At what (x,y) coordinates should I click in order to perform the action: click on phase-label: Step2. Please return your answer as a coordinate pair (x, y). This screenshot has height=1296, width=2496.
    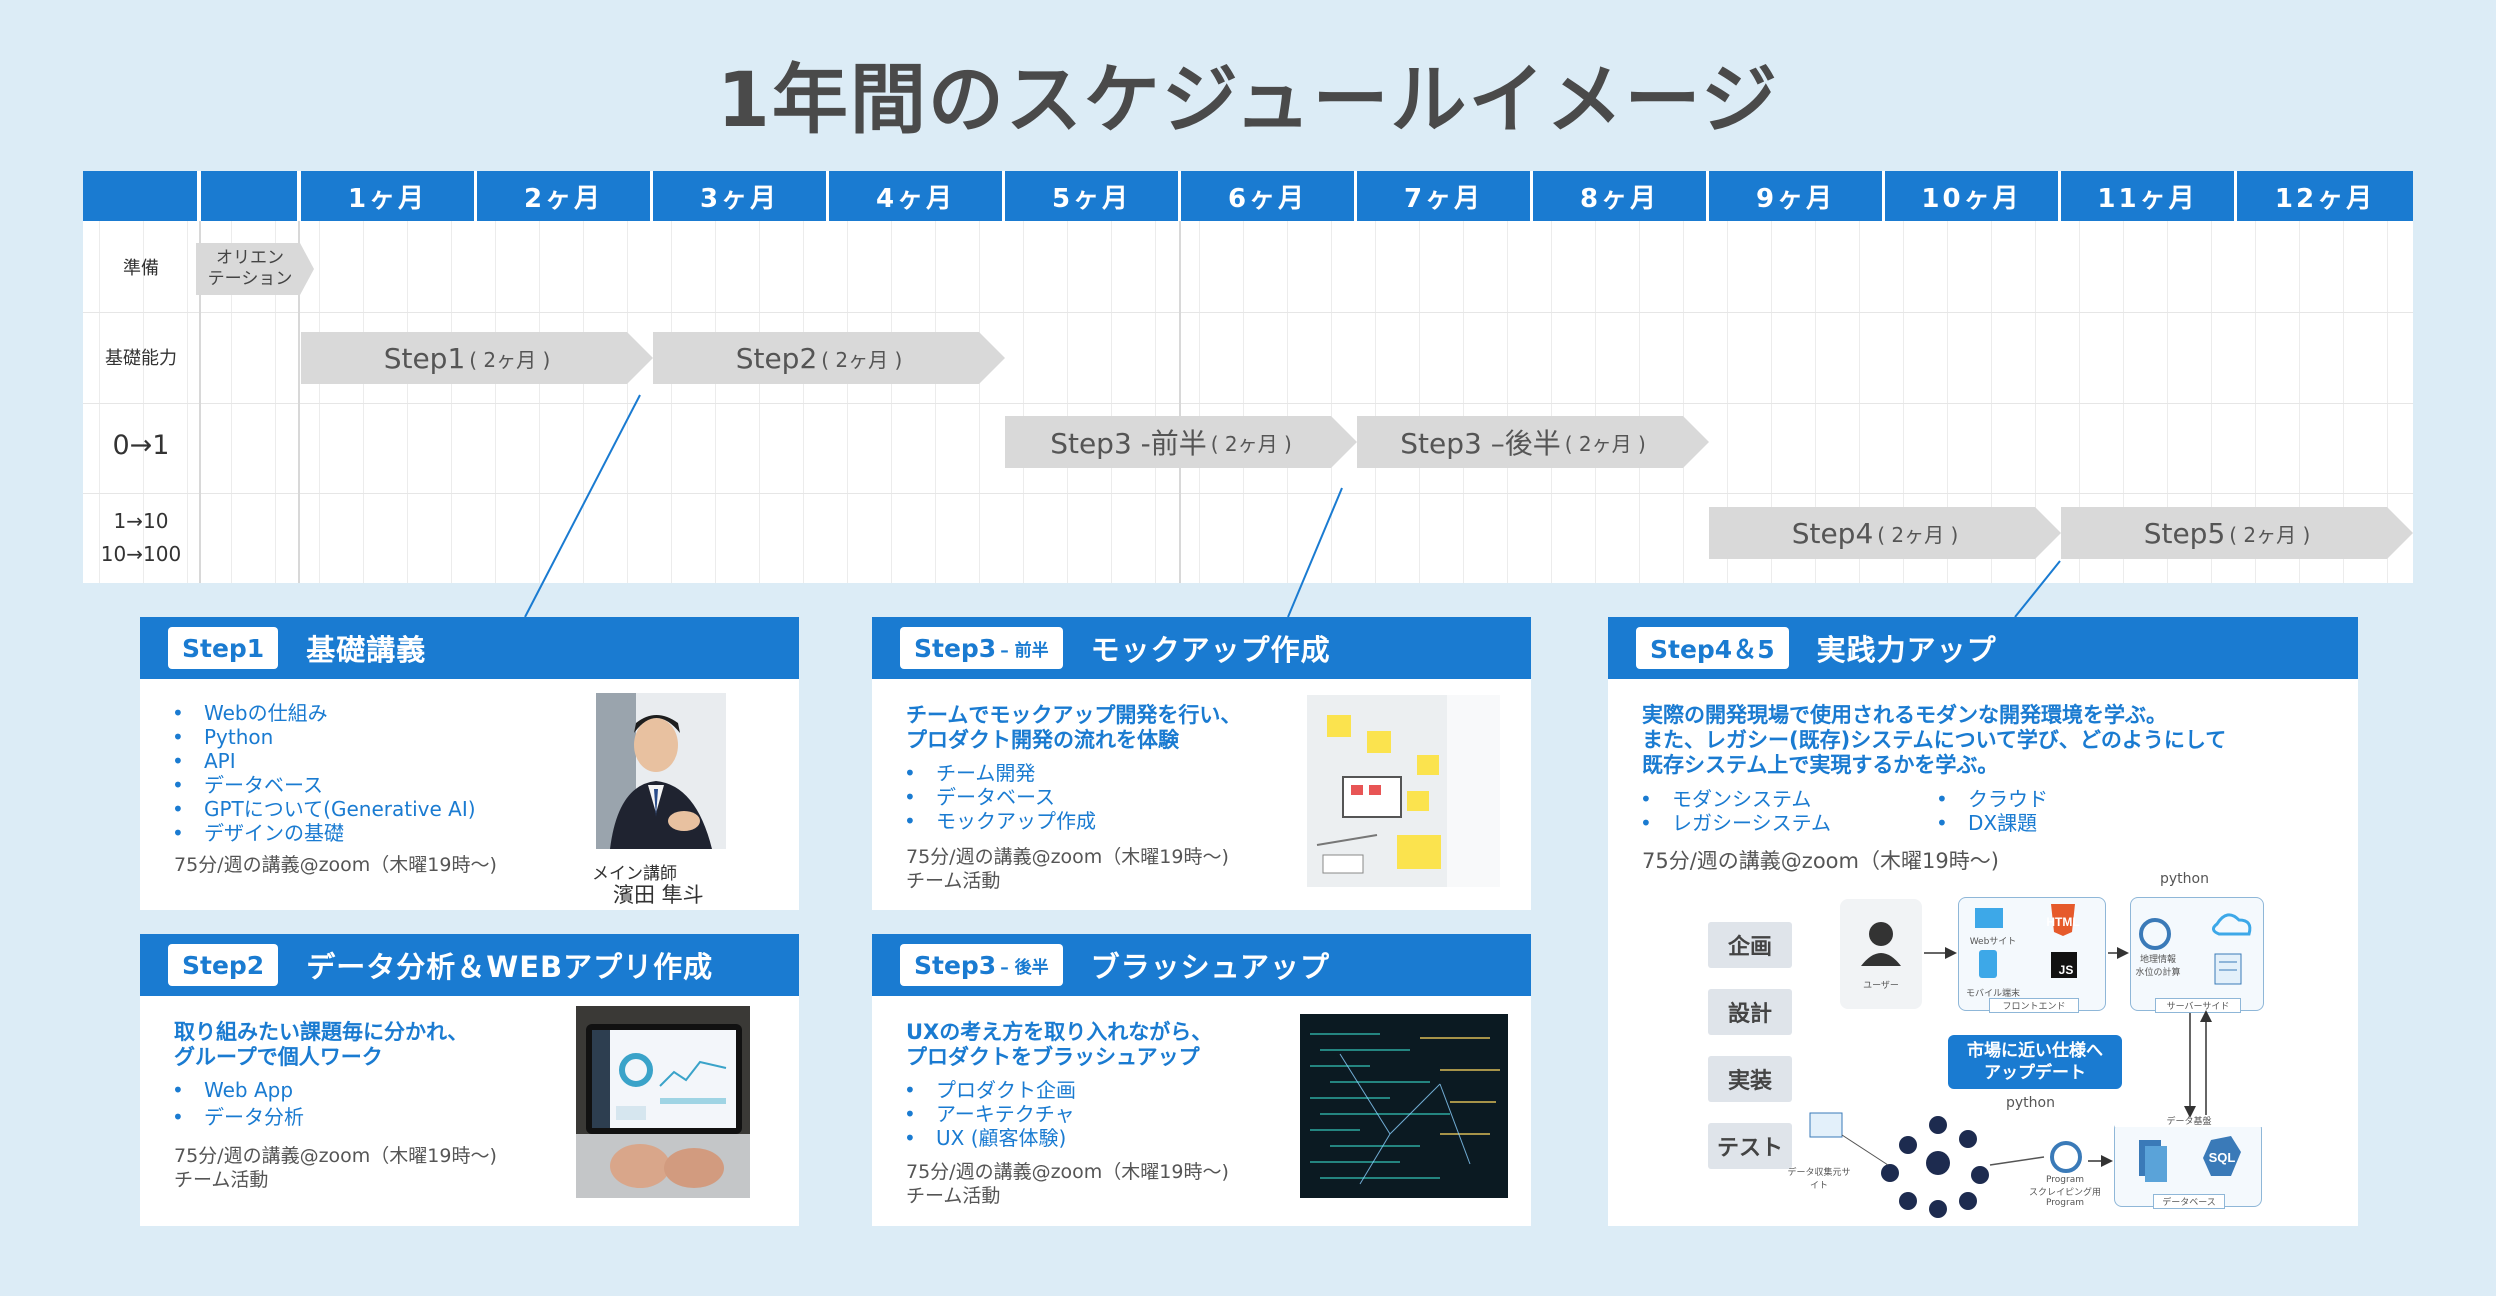
    Looking at the image, I should click on (776, 358).